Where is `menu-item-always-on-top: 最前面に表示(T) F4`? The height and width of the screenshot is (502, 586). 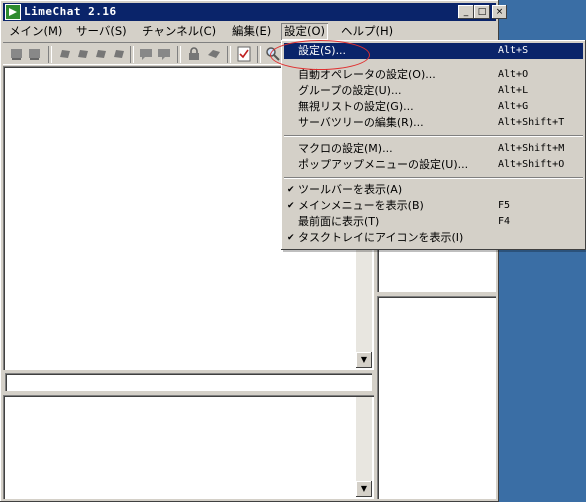
menu-item-always-on-top: 最前面に表示(T) F4 is located at coordinates (433, 222).